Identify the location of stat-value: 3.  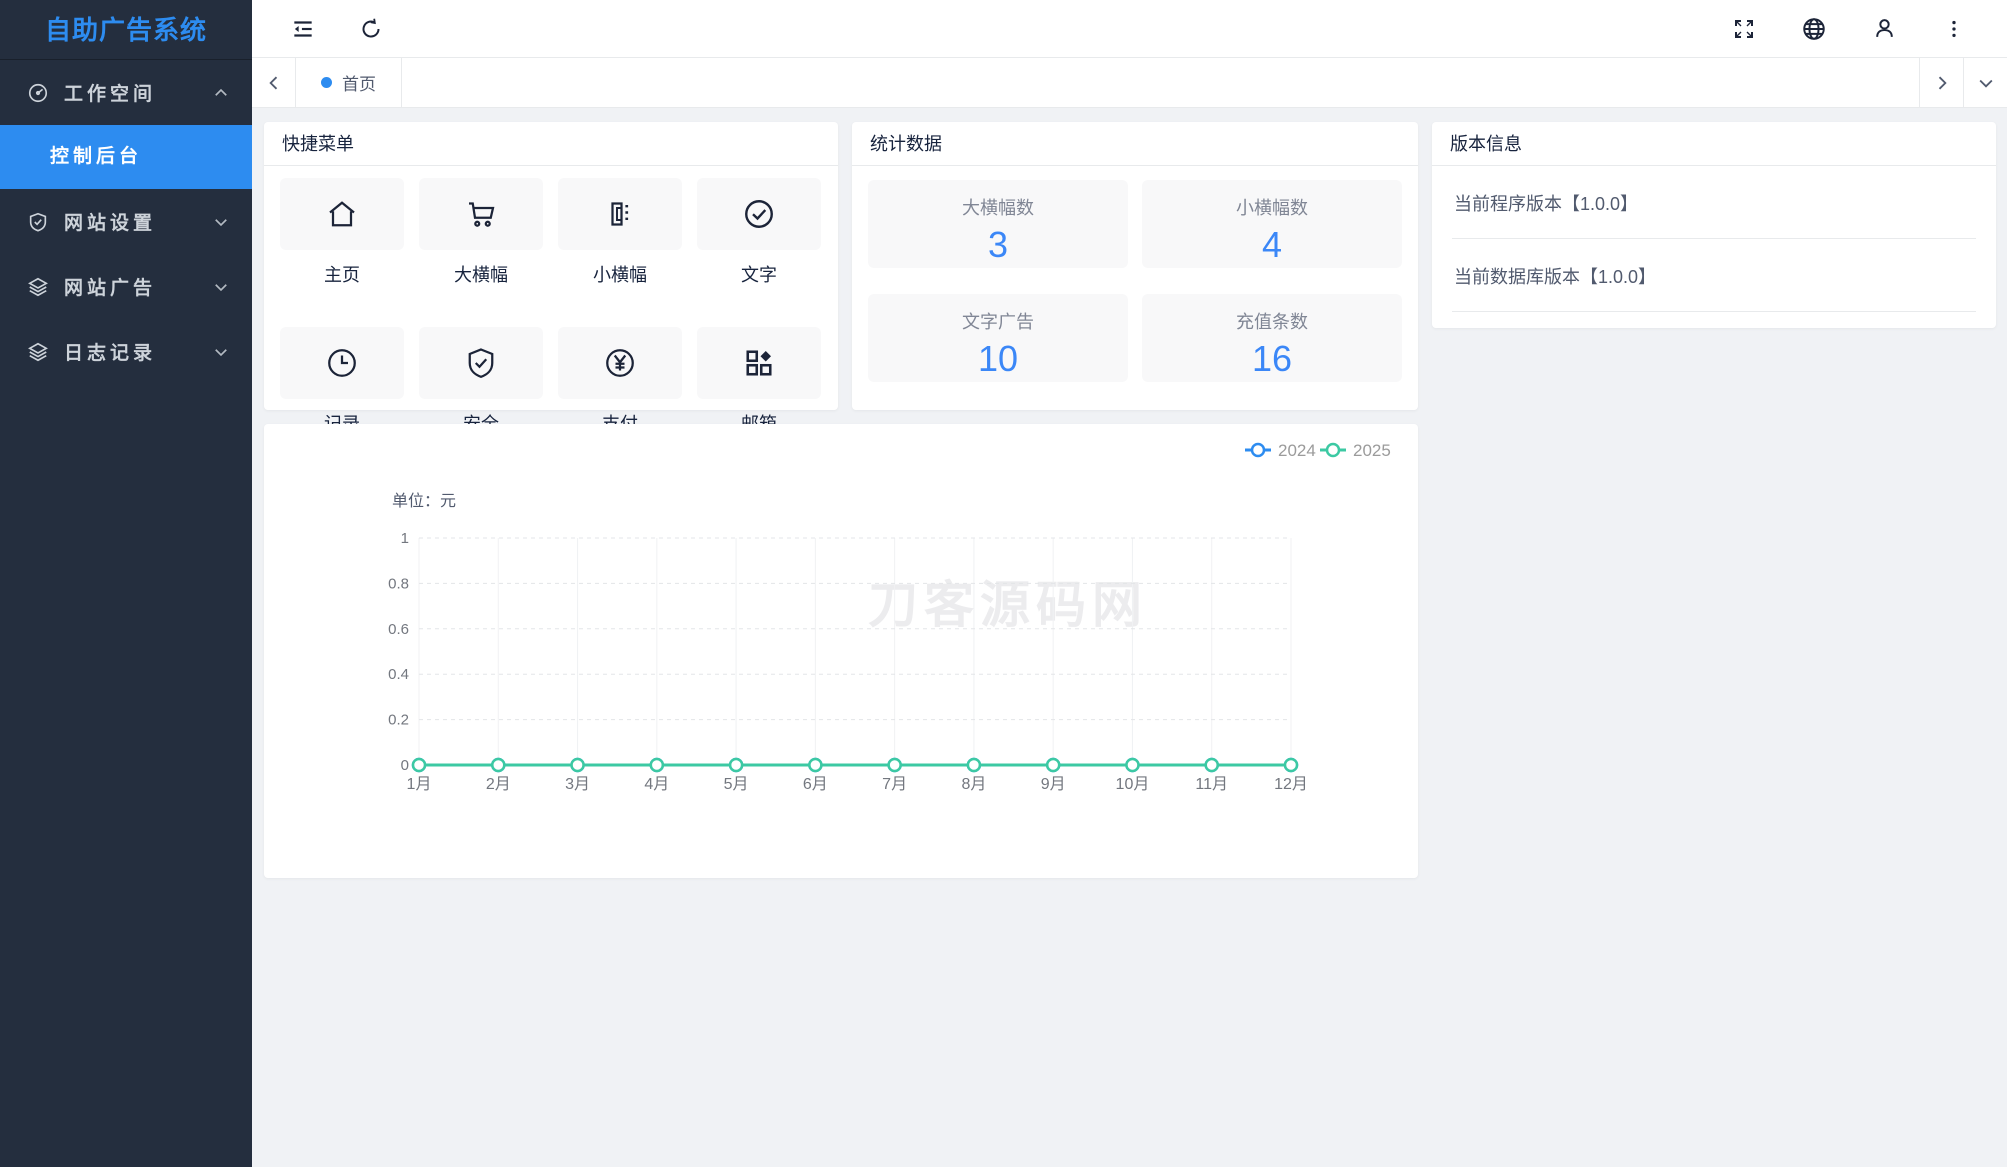
(998, 244).